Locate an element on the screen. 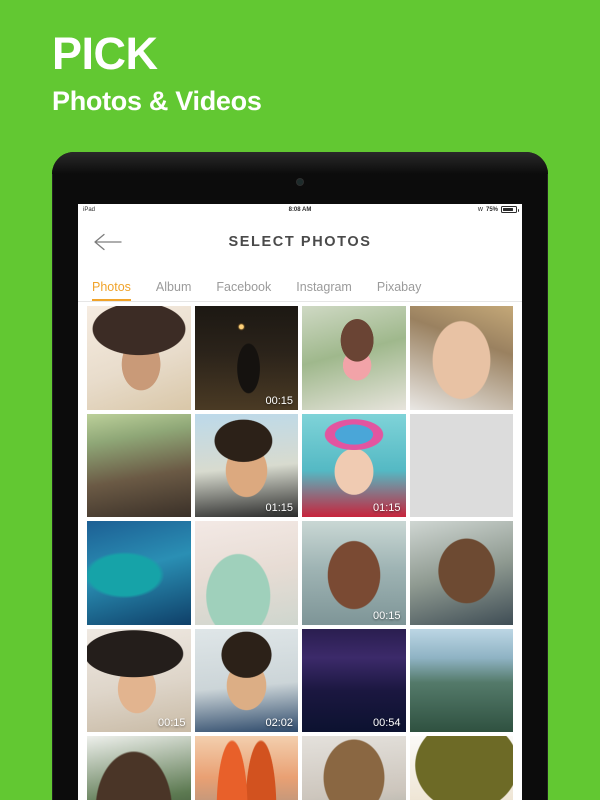 This screenshot has height=800, width=600. couple-silhouette-at-sunset-thumbnail is located at coordinates (246, 768).